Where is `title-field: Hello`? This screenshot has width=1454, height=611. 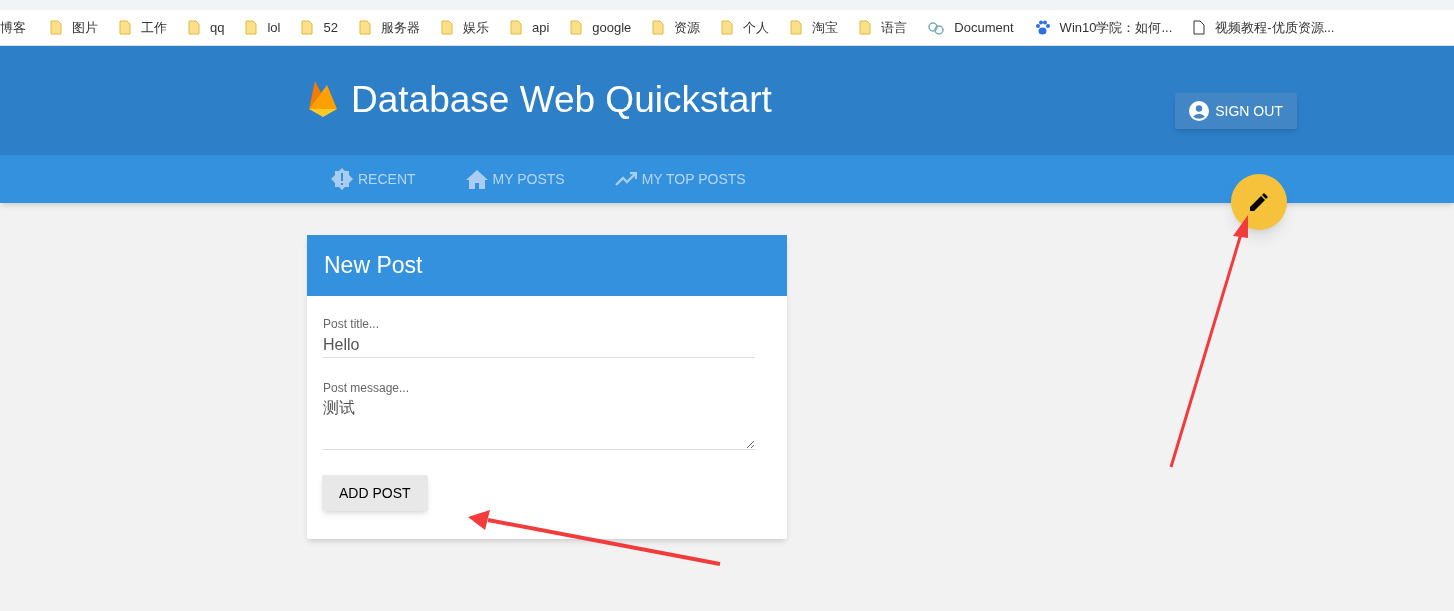
title-field: Hello is located at coordinates (539, 345).